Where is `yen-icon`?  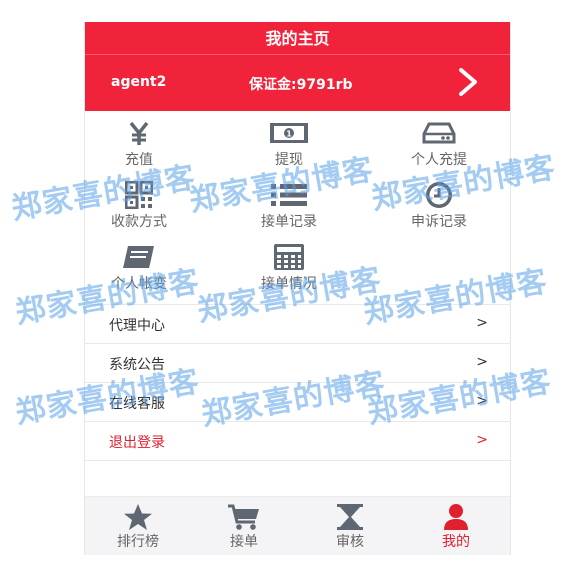 yen-icon is located at coordinates (139, 133).